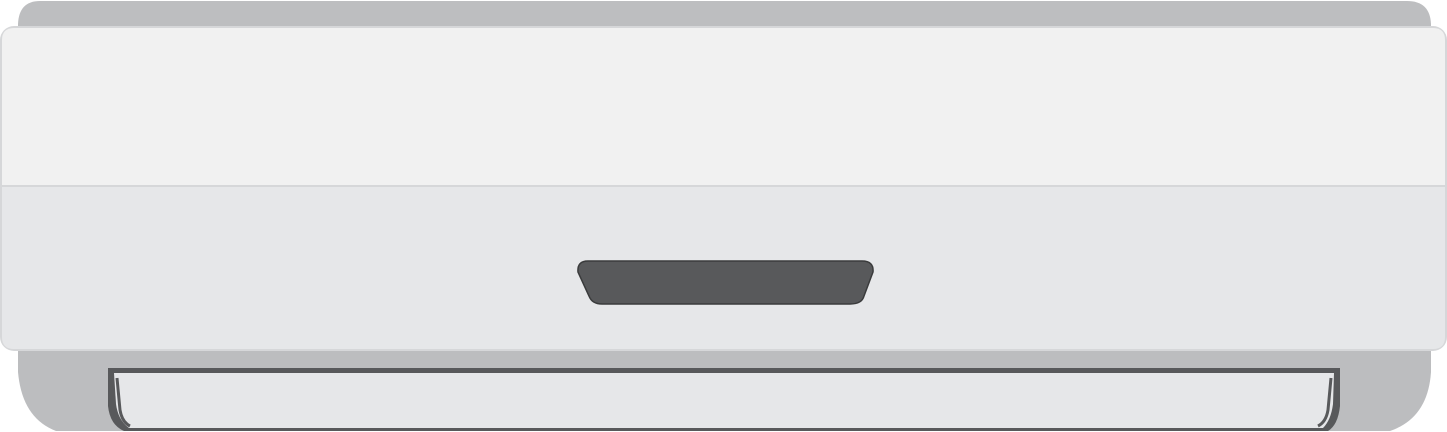  What do you see at coordinates (724, 400) in the screenshot?
I see `louver-face` at bounding box center [724, 400].